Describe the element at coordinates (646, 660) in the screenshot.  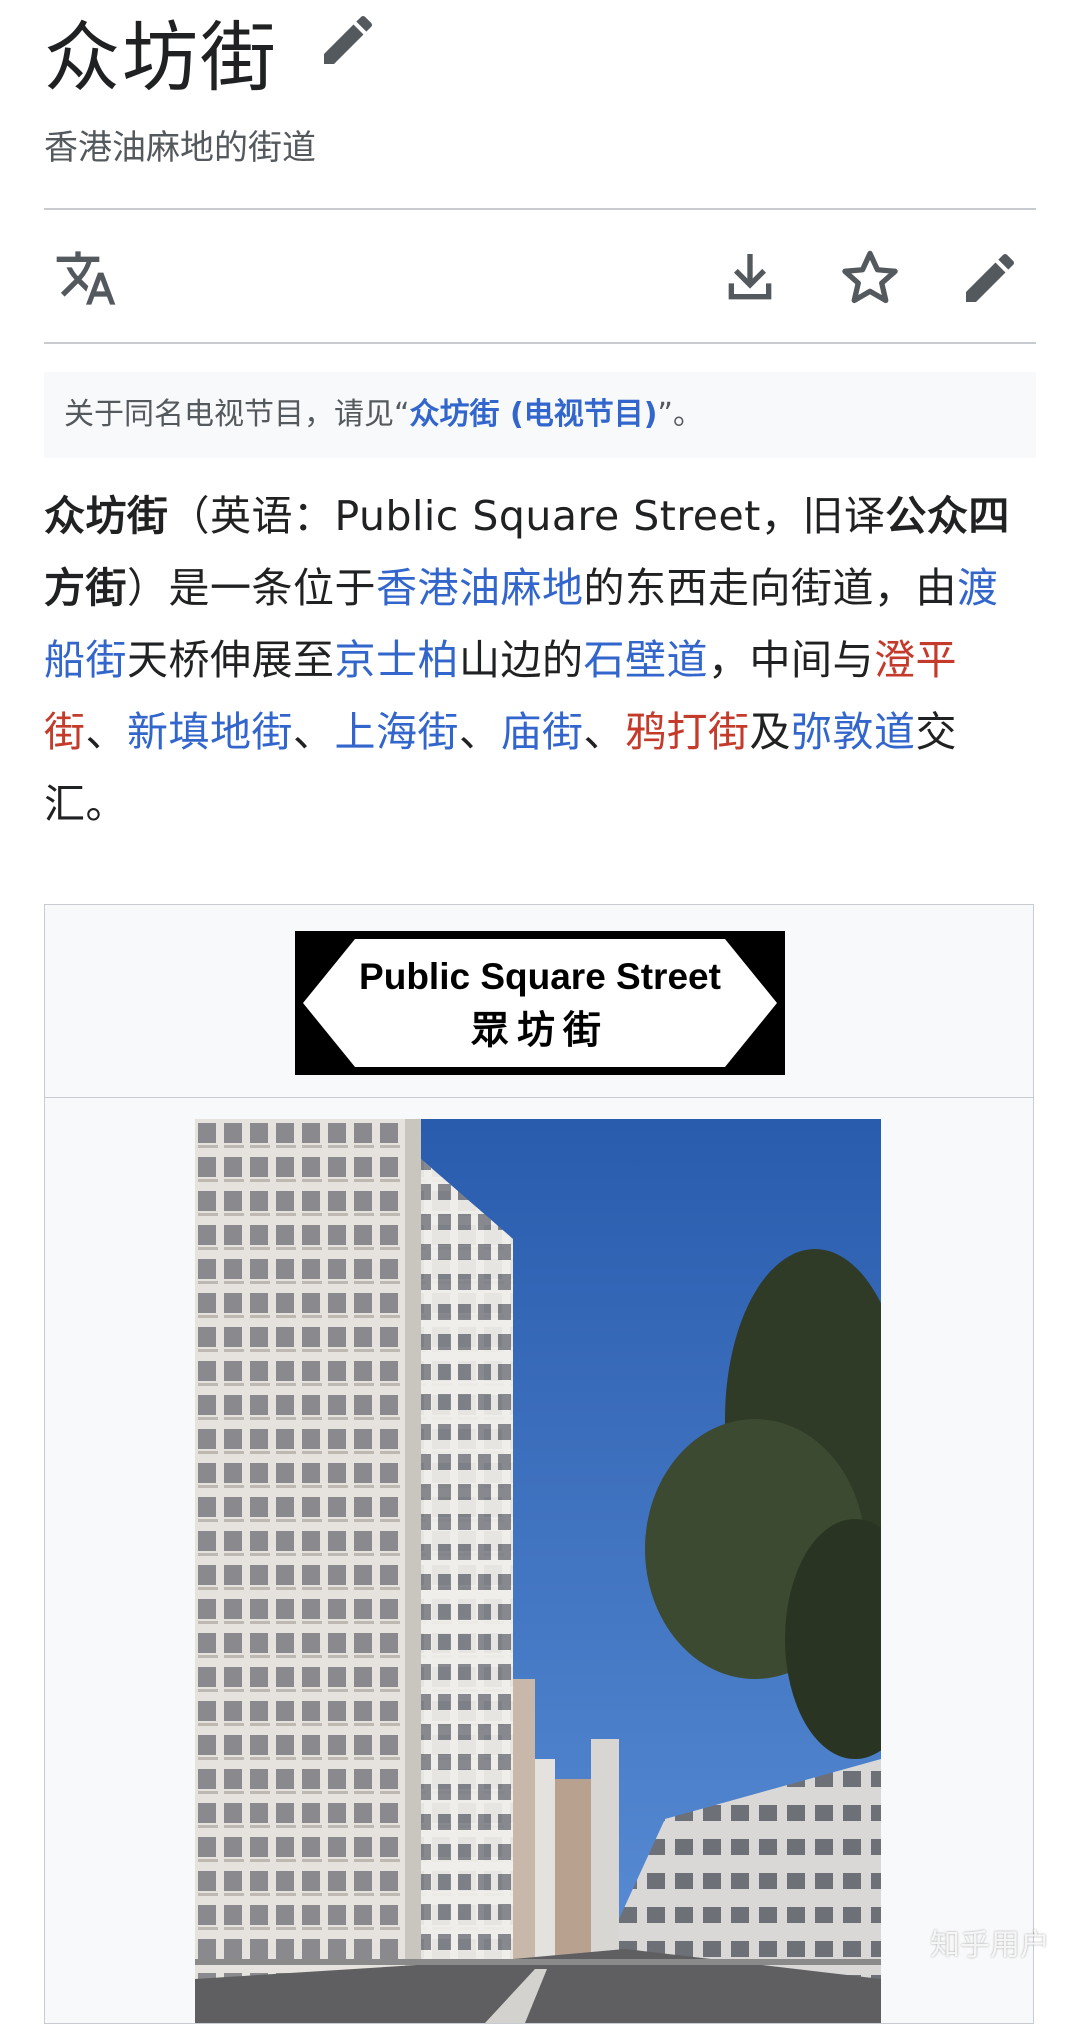
I see `link-wylie-road: 石壁道` at that location.